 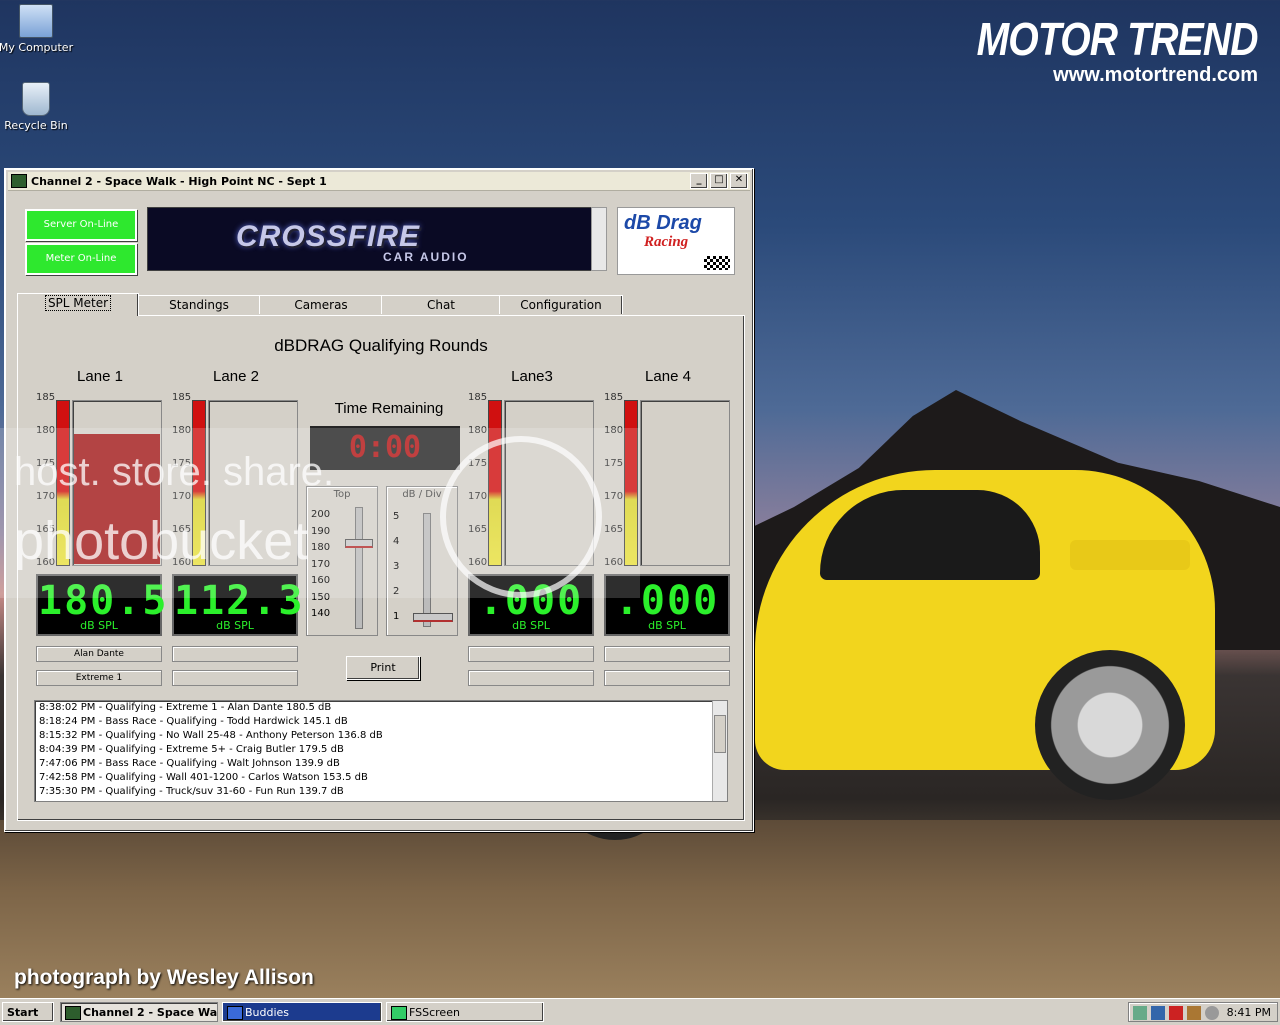 I want to click on db-div-tick: 3, so click(x=396, y=566).